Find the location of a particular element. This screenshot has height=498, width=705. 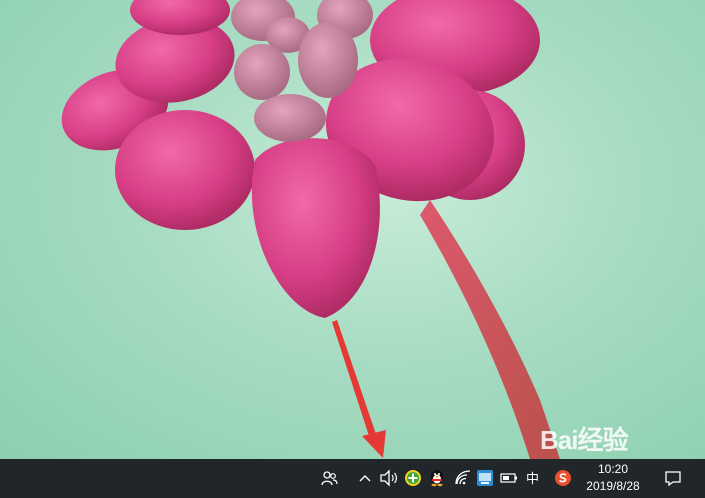

sogou-input-icon is located at coordinates (563, 478).